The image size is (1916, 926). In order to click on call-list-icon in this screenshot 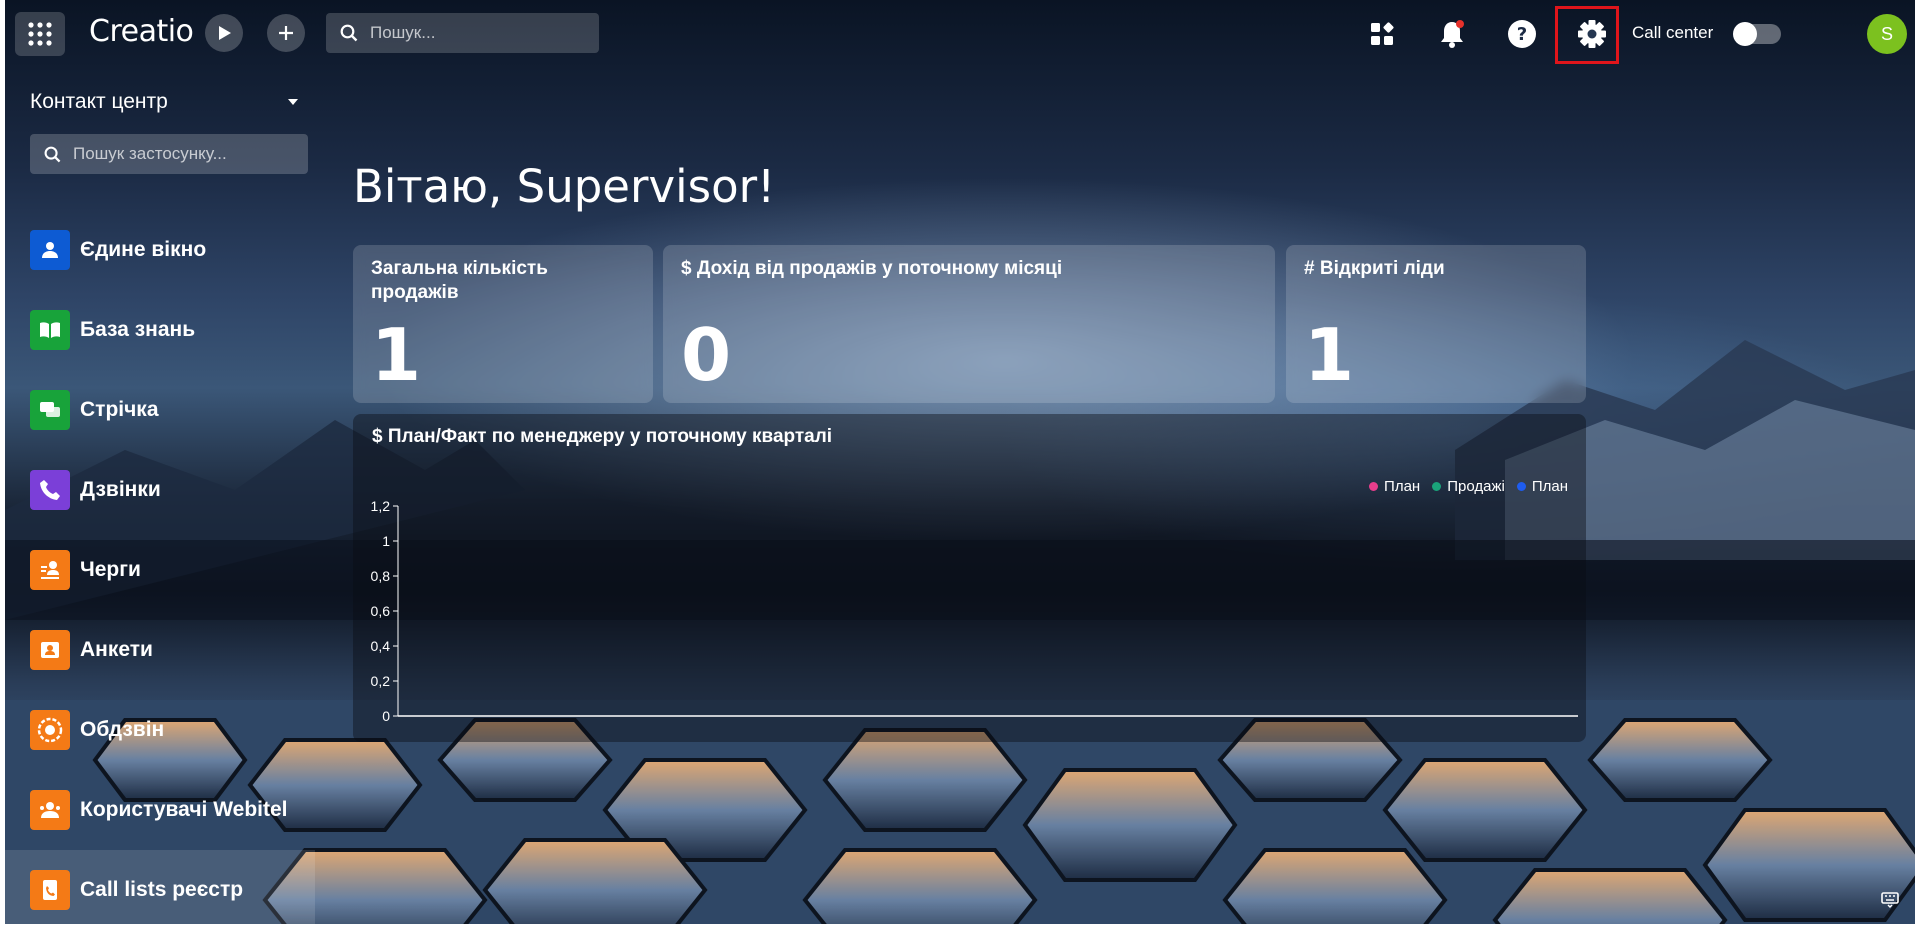, I will do `click(50, 890)`.